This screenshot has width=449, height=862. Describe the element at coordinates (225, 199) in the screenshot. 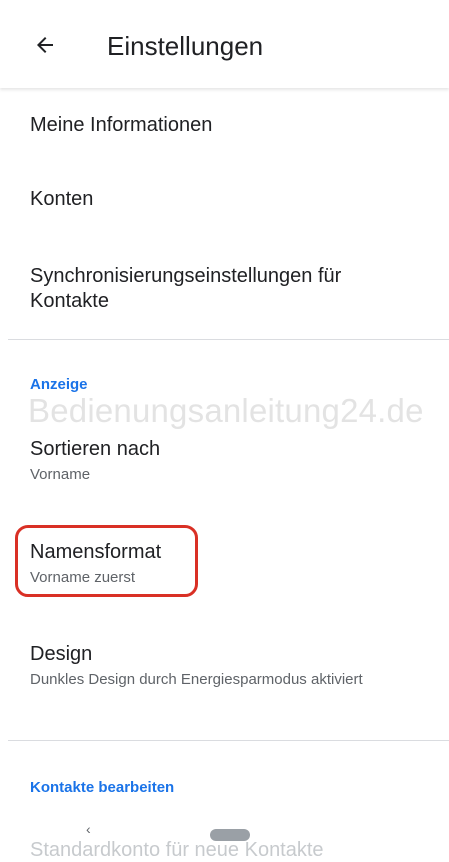

I see `settings-item-accounts: Konten` at that location.